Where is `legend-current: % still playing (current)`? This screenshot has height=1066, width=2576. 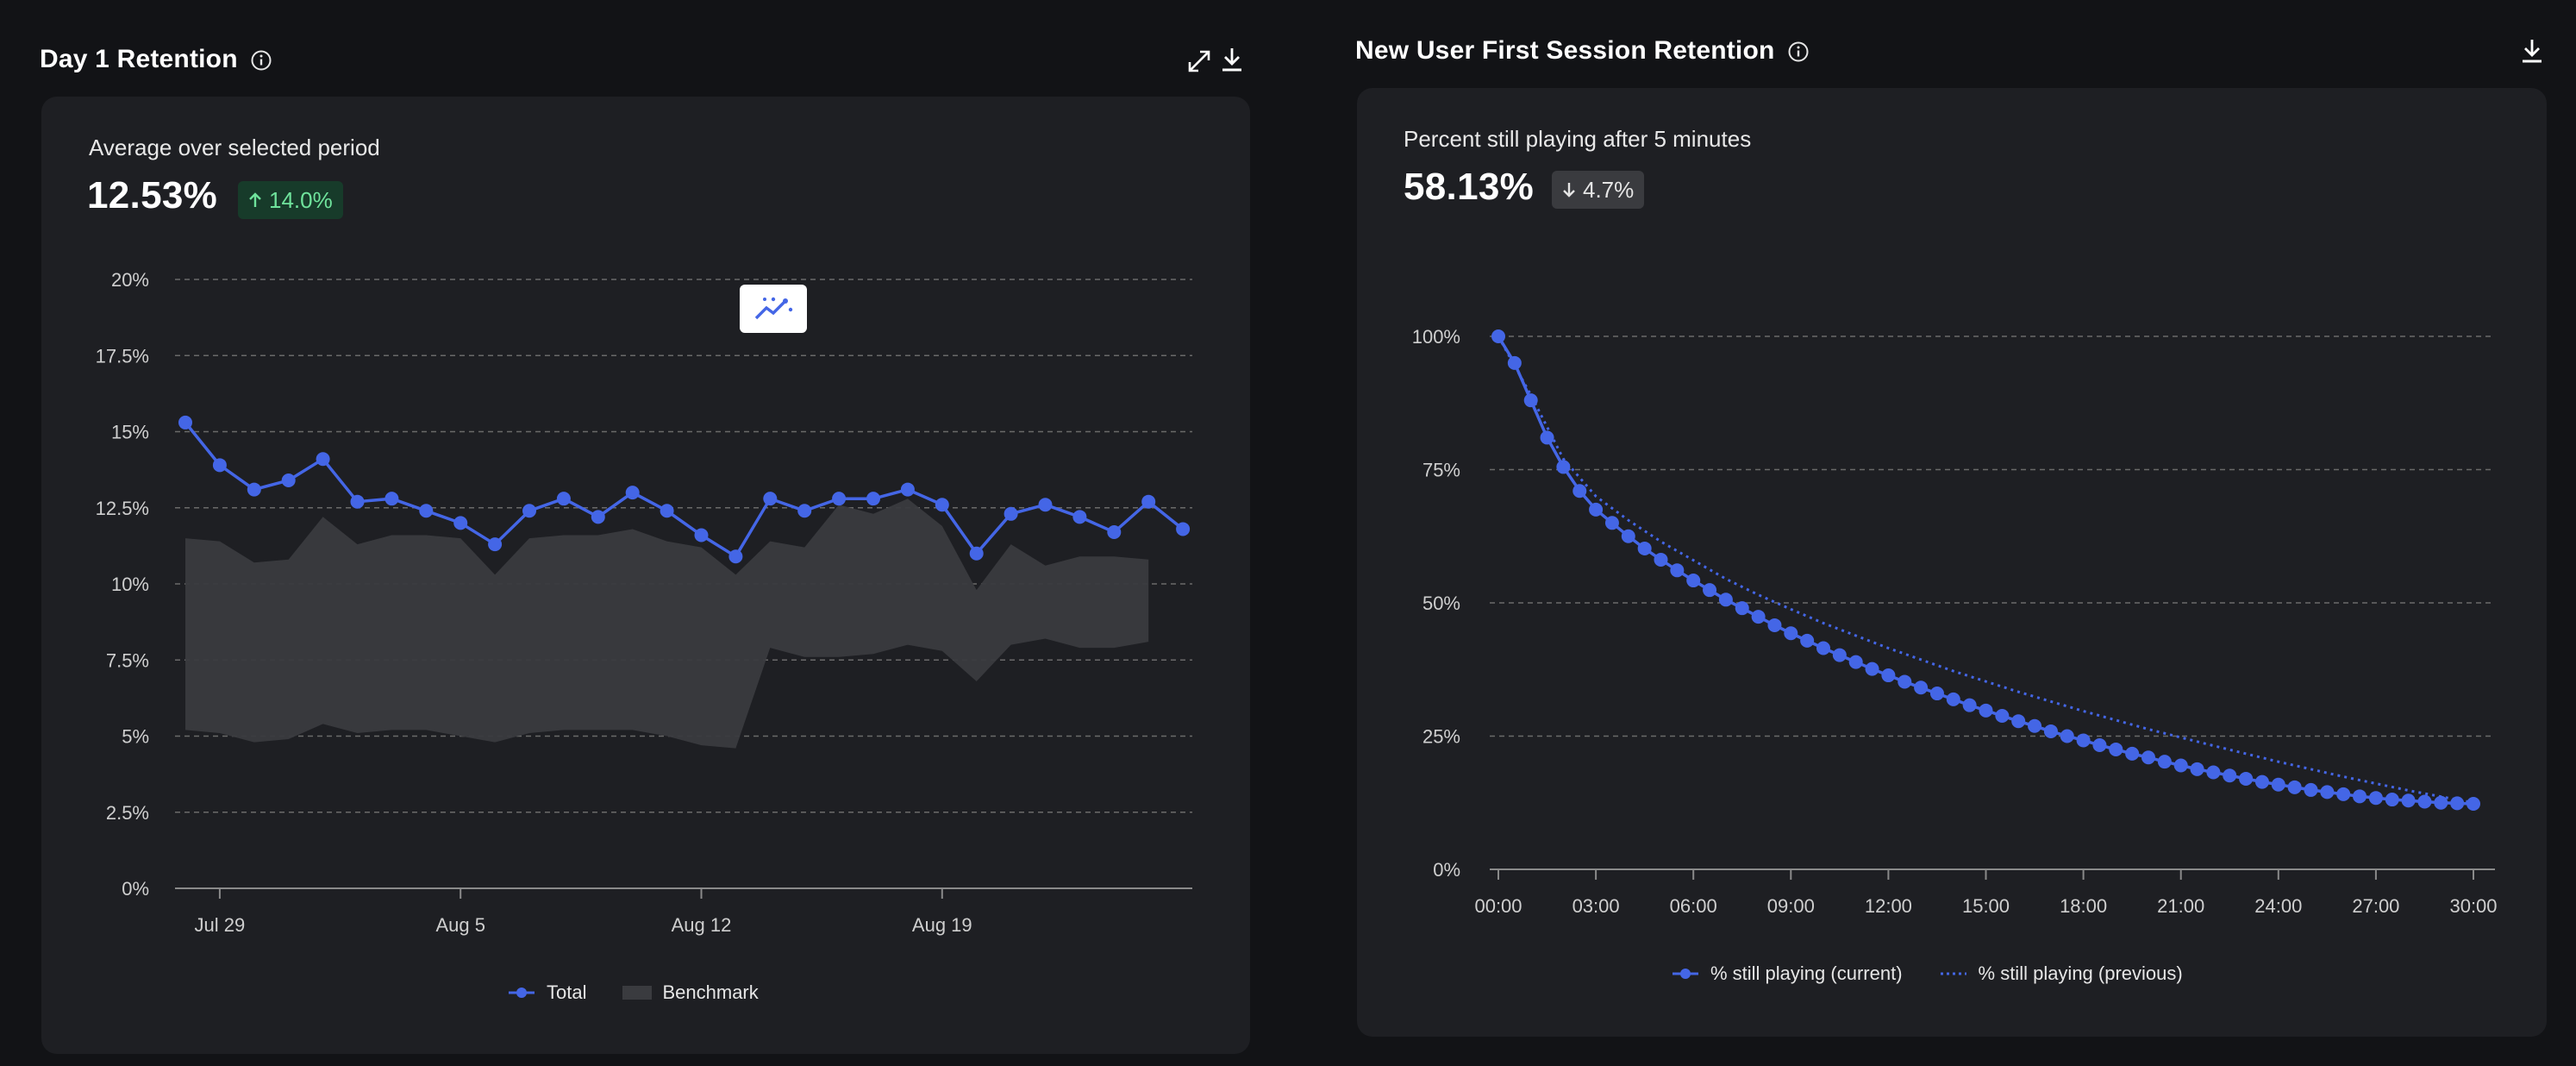 legend-current: % still playing (current) is located at coordinates (1787, 974).